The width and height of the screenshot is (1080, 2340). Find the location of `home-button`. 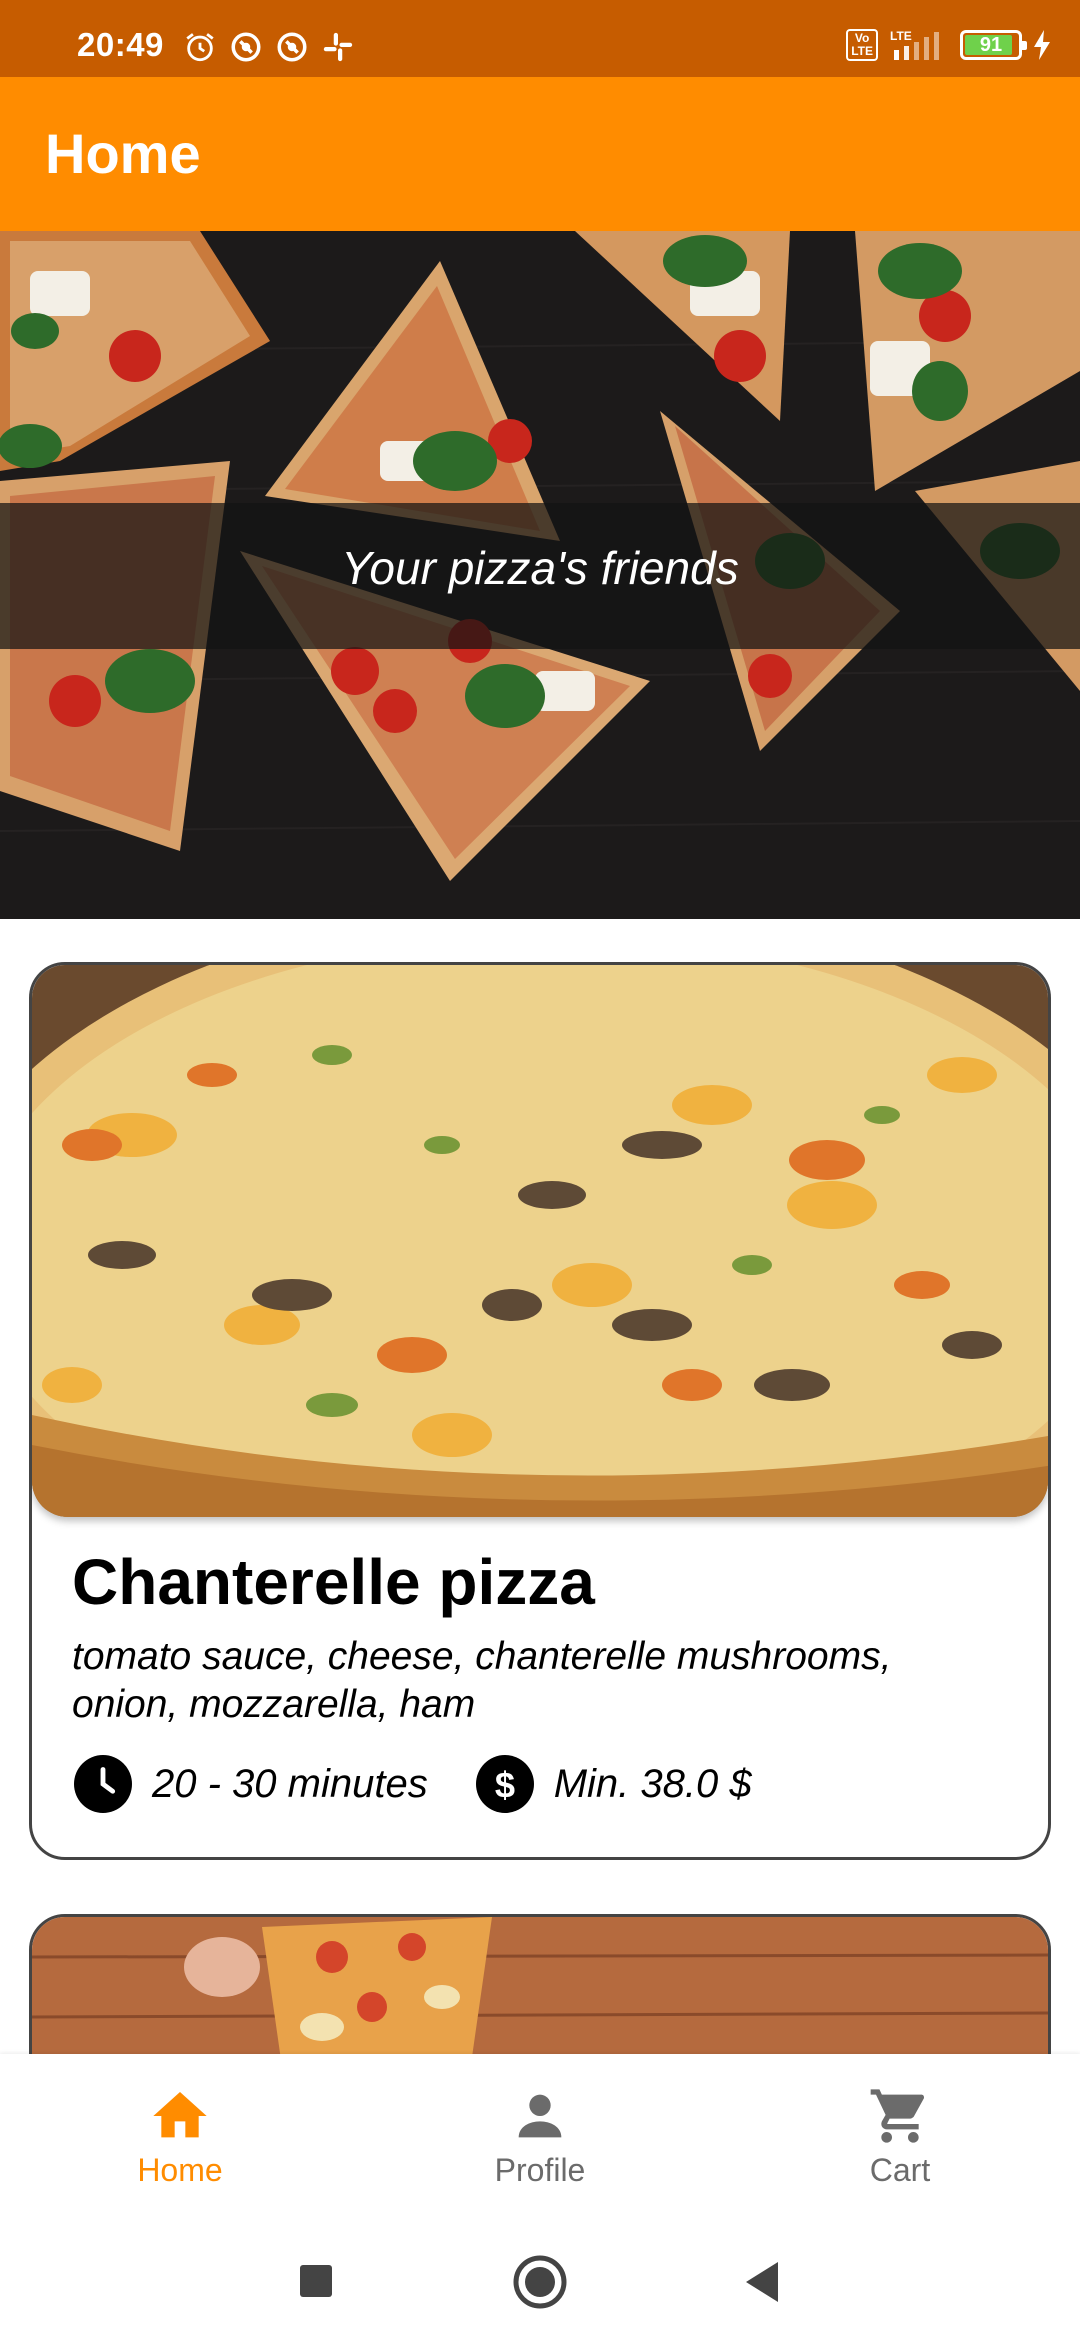

home-button is located at coordinates (540, 2282).